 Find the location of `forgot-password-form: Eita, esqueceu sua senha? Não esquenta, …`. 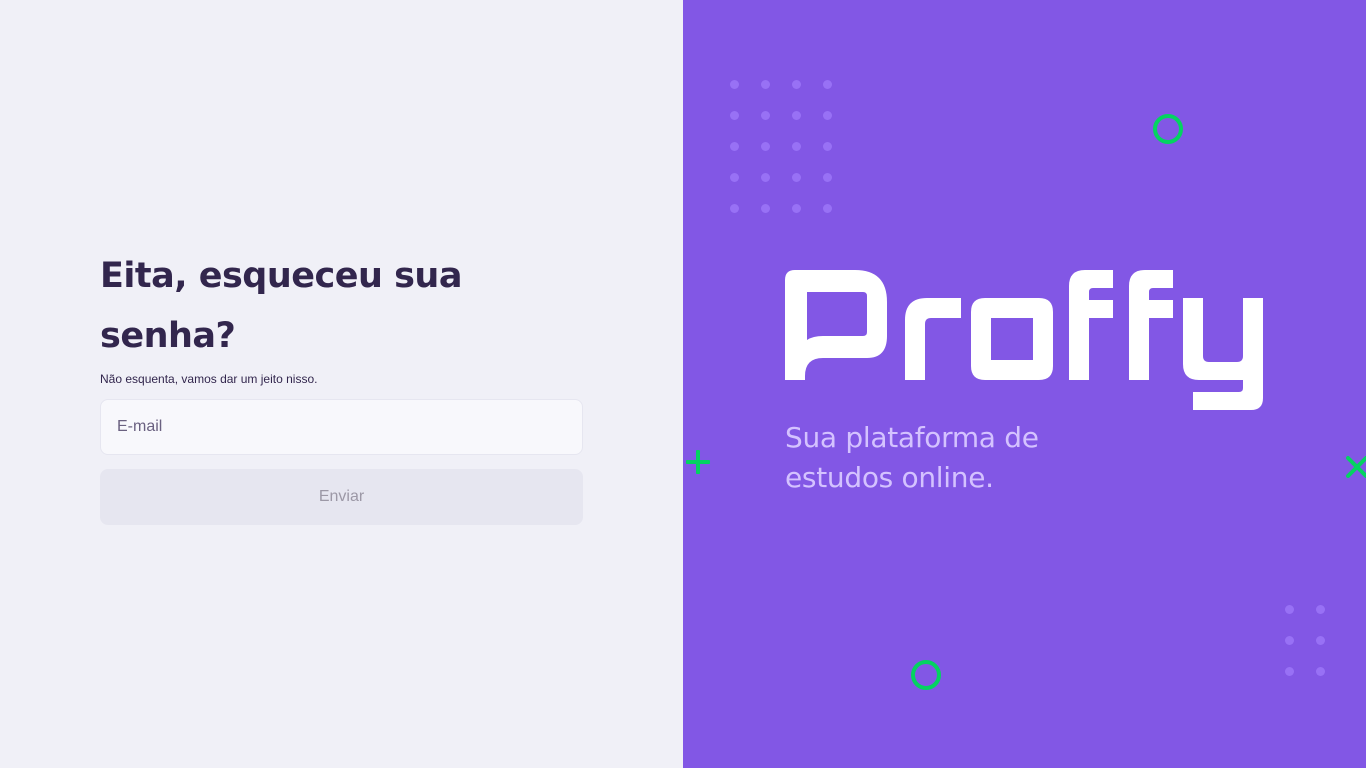

forgot-password-form: Eita, esqueceu sua senha? Não esquenta, … is located at coordinates (341, 385).